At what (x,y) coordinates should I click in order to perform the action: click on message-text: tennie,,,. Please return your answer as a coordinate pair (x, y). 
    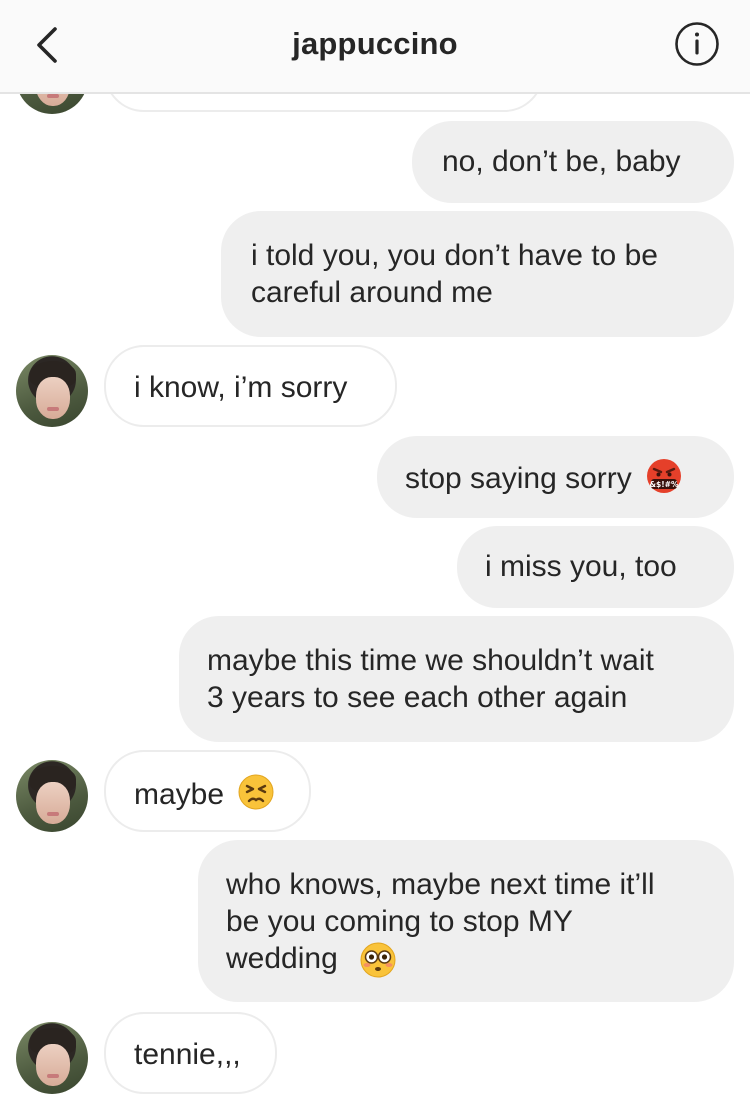
    Looking at the image, I should click on (187, 1054).